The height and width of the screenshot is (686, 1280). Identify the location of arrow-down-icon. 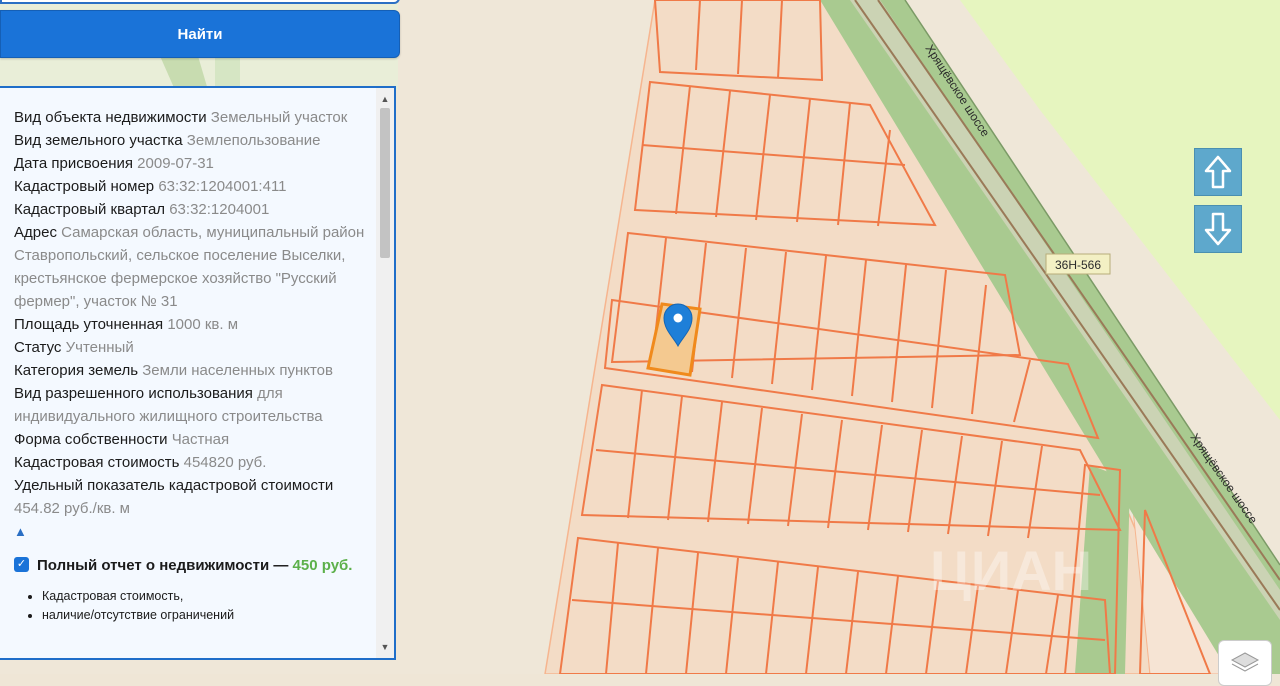
(1218, 229).